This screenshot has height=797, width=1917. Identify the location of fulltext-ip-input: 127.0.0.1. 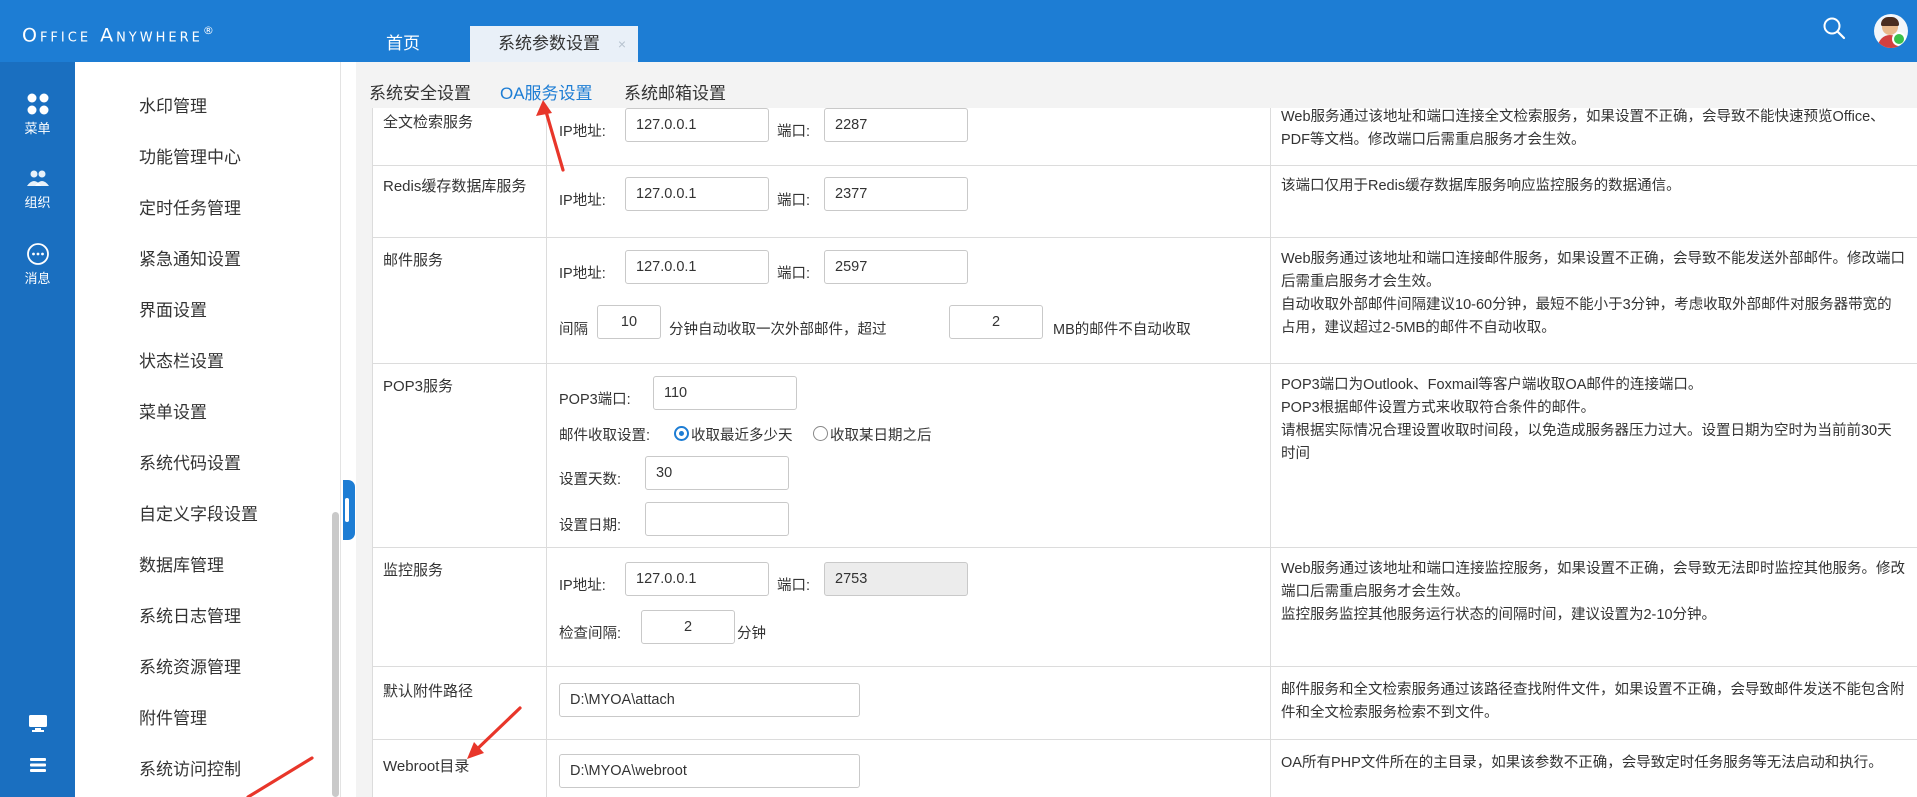
(697, 125).